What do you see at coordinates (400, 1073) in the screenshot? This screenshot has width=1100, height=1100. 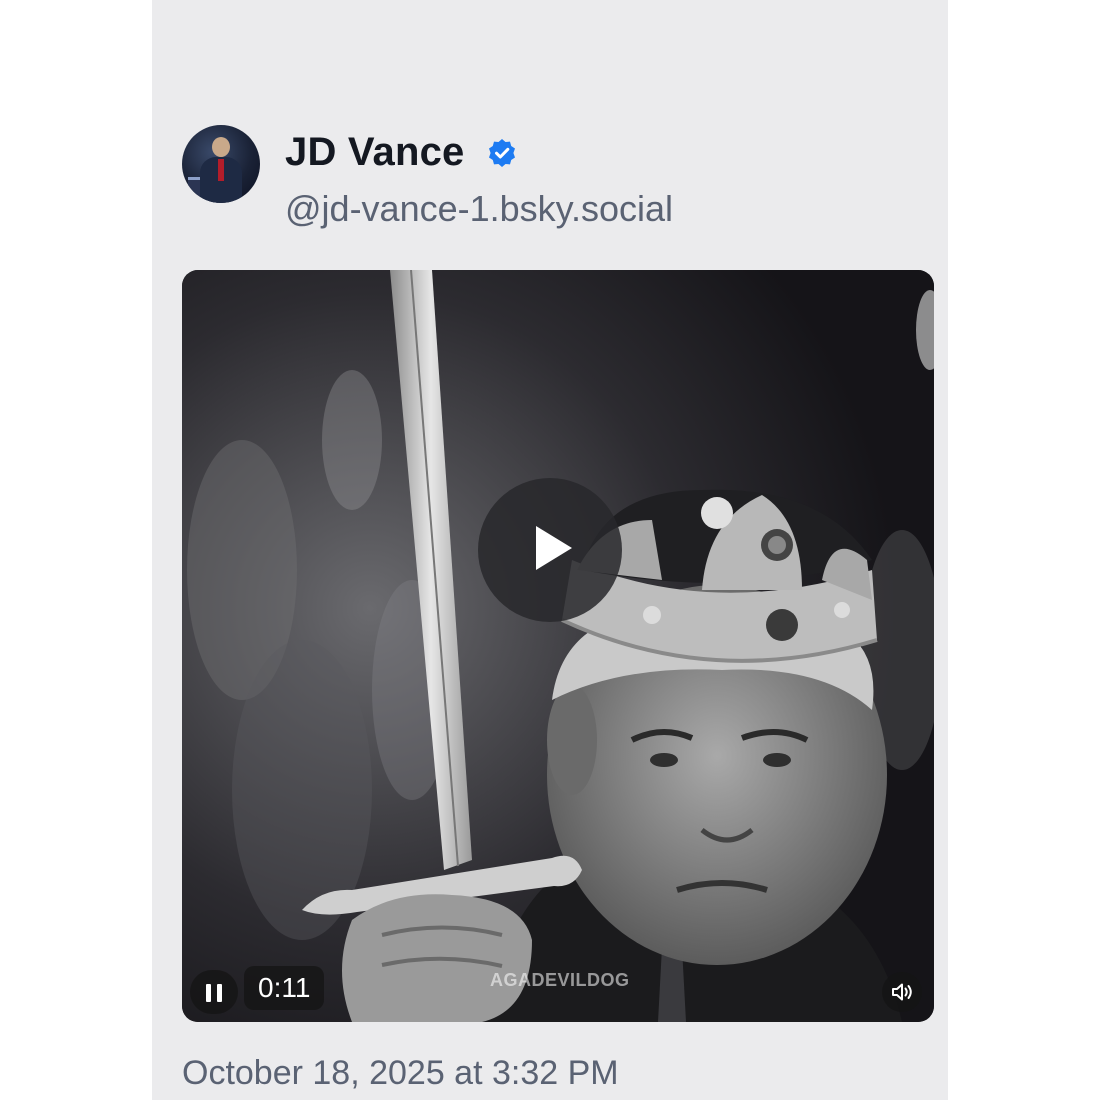 I see `post-timestamp: October 18, 2025 at 3:32 PM` at bounding box center [400, 1073].